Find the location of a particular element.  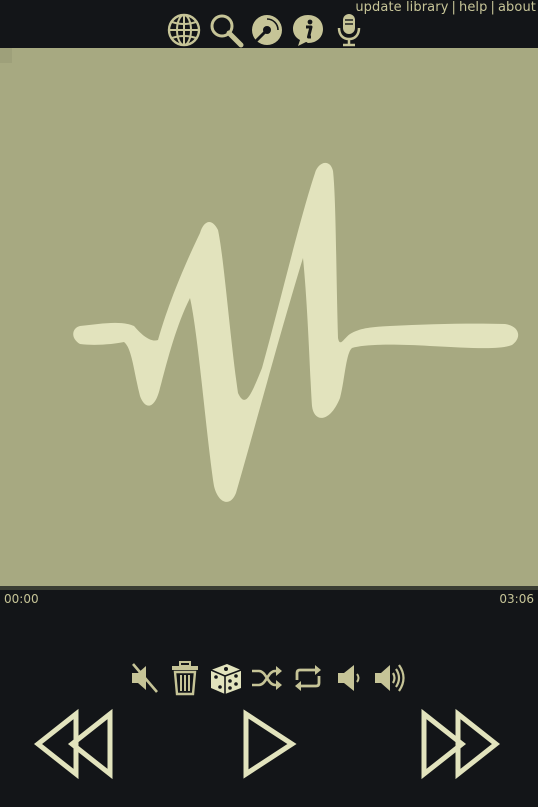

fast-forward-icon is located at coordinates (460, 744).